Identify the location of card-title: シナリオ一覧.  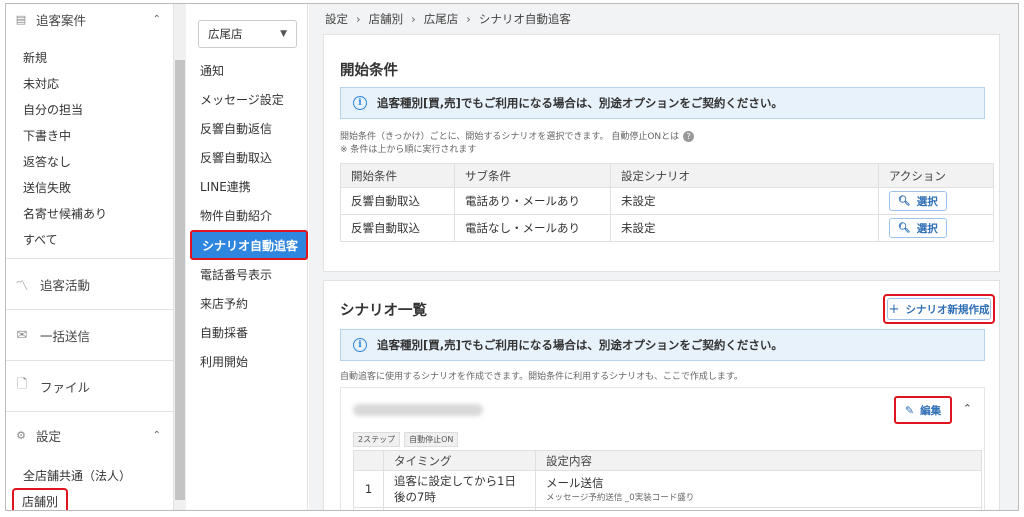
(383, 311).